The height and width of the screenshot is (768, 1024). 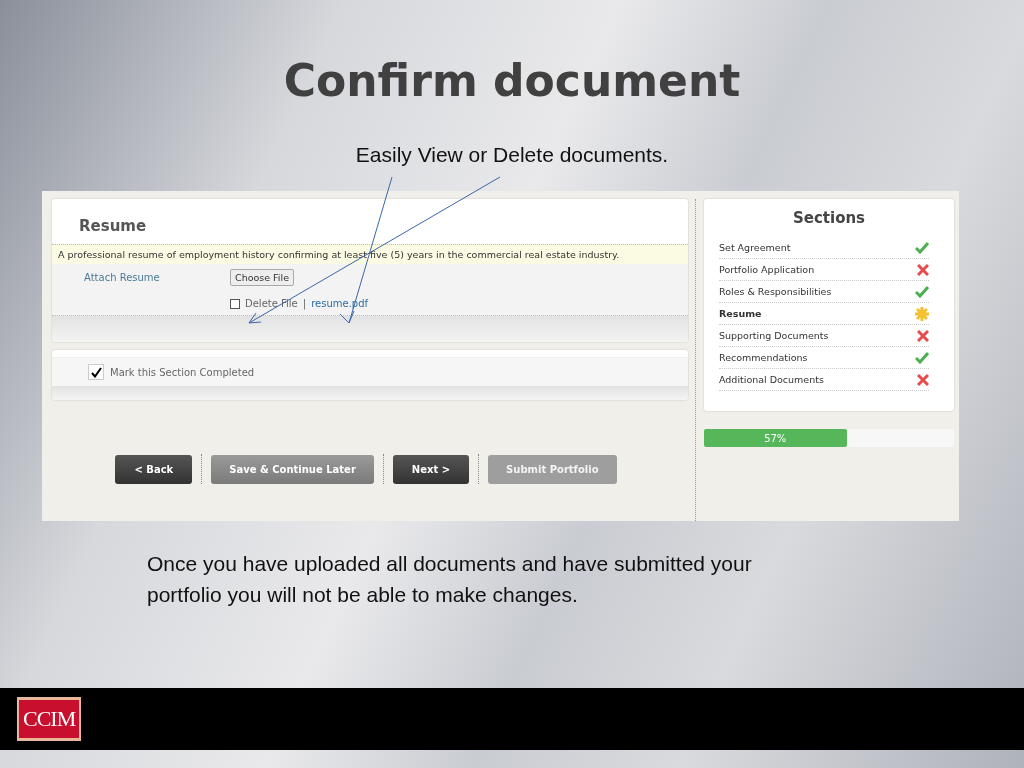 What do you see at coordinates (431, 469) in the screenshot?
I see `nav-button: Next >` at bounding box center [431, 469].